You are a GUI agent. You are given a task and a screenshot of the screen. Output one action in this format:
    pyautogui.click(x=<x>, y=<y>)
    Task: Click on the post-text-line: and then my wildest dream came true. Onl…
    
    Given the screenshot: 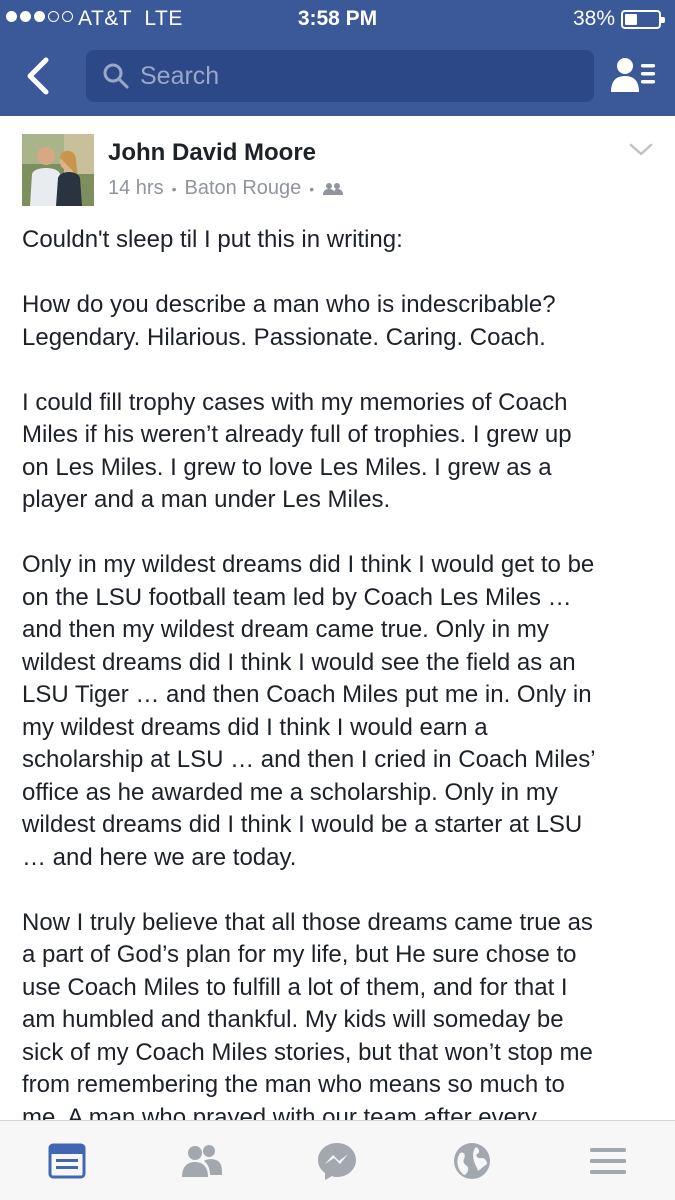 What is the action you would take?
    pyautogui.click(x=285, y=629)
    